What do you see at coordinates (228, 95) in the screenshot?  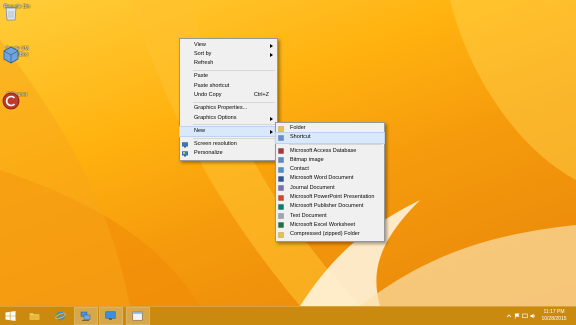 I see `menu-item-undo-copy: Undo Copy Ctrl+Z` at bounding box center [228, 95].